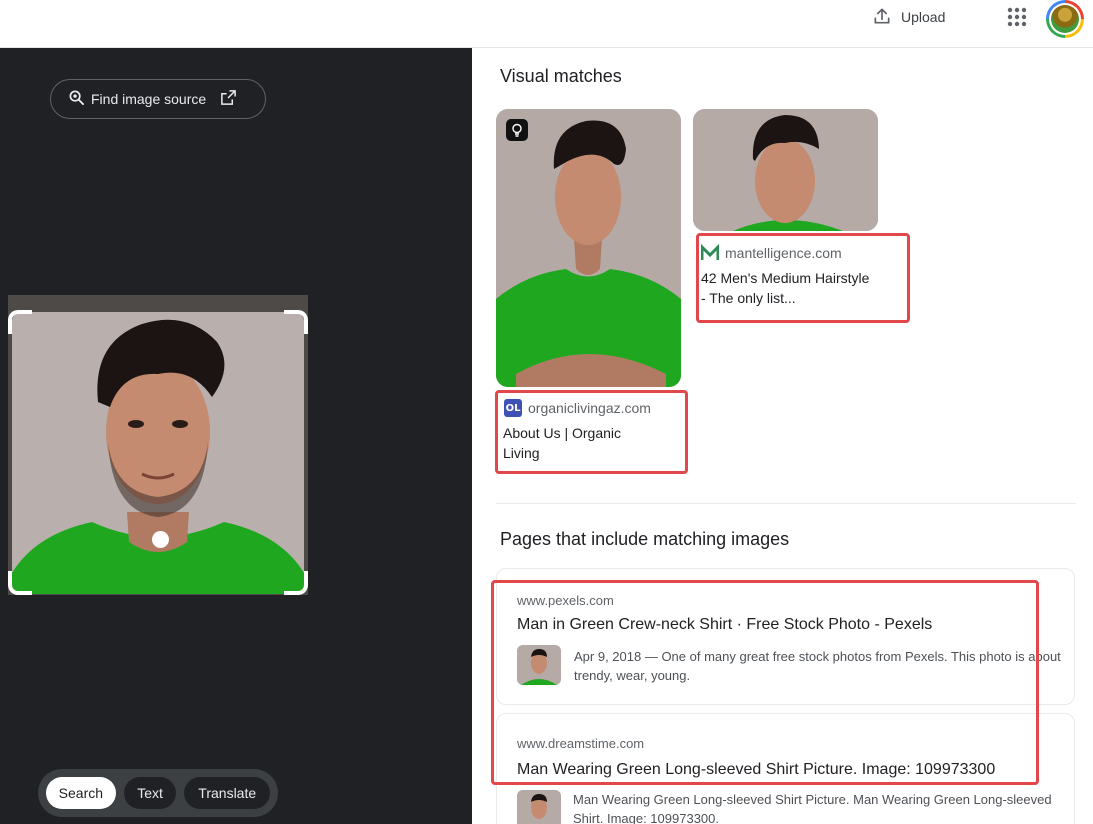 This screenshot has width=1093, height=824. Describe the element at coordinates (227, 793) in the screenshot. I see `mode-translate-button: Translate` at that location.